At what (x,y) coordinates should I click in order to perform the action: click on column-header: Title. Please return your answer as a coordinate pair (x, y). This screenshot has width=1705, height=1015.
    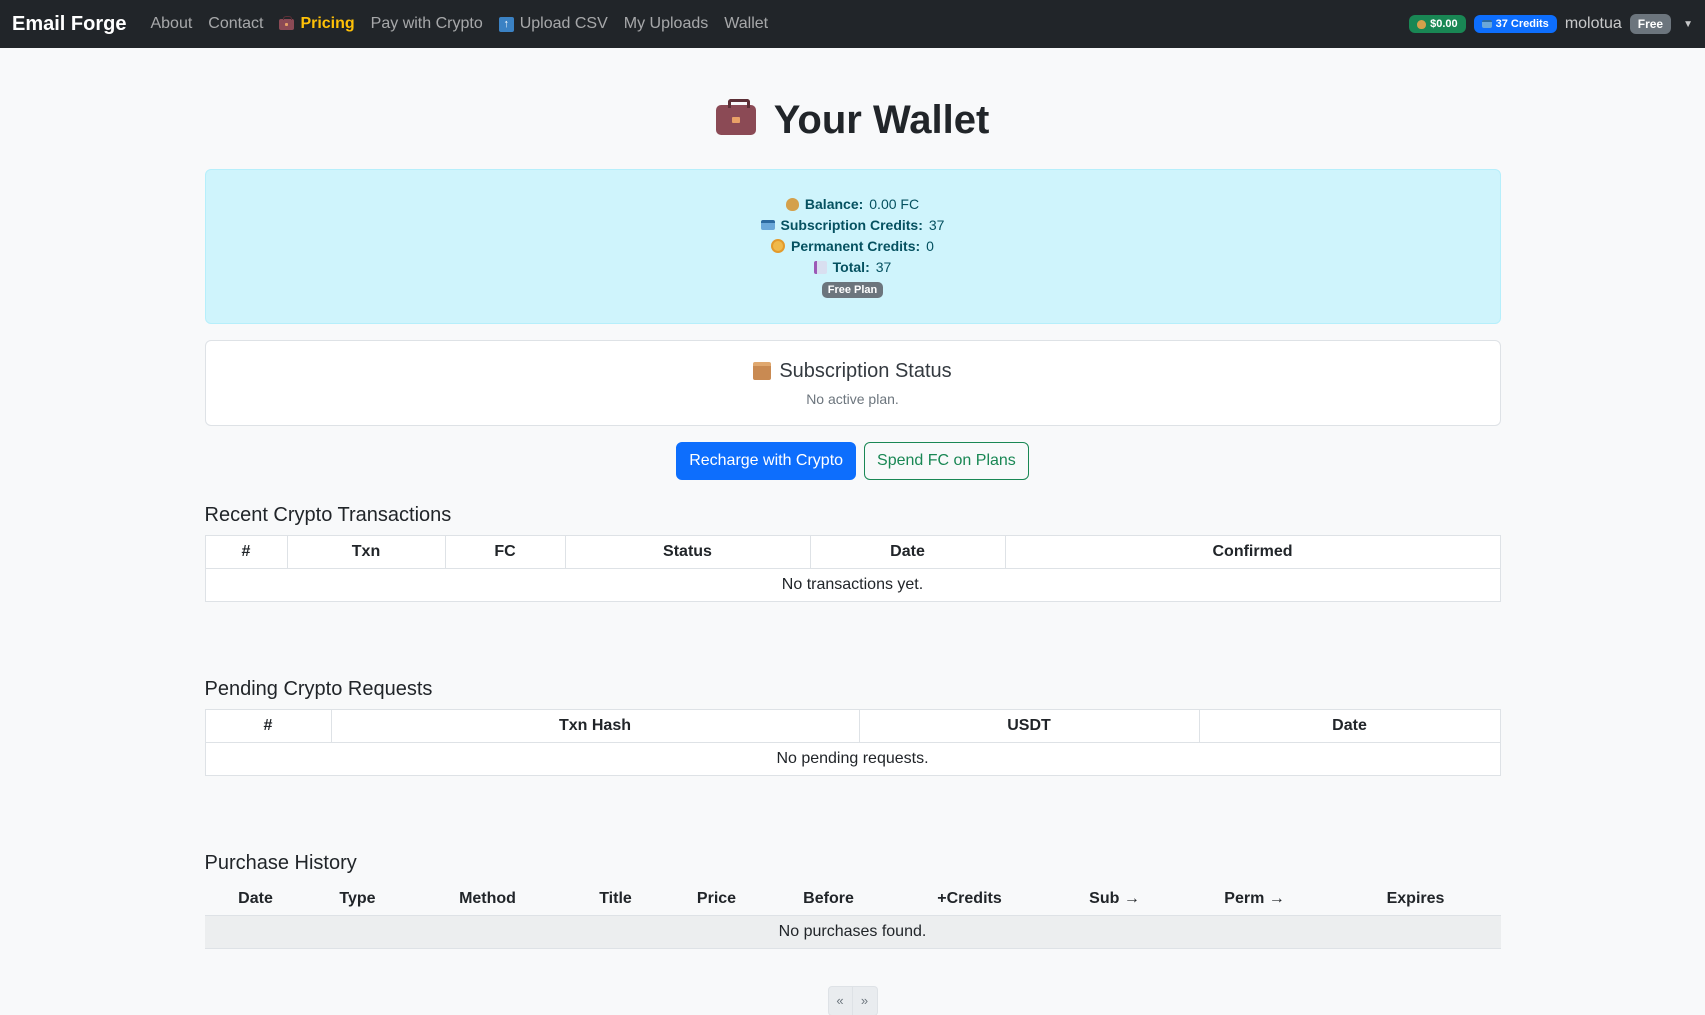
    Looking at the image, I should click on (615, 899).